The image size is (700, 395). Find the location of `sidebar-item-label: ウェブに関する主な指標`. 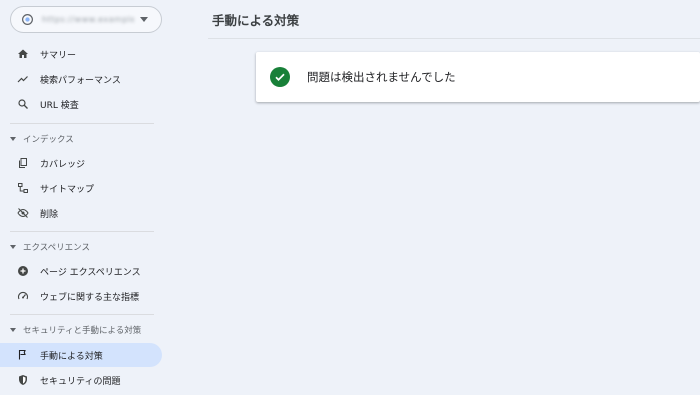

sidebar-item-label: ウェブに関する主な指標 is located at coordinates (90, 297).